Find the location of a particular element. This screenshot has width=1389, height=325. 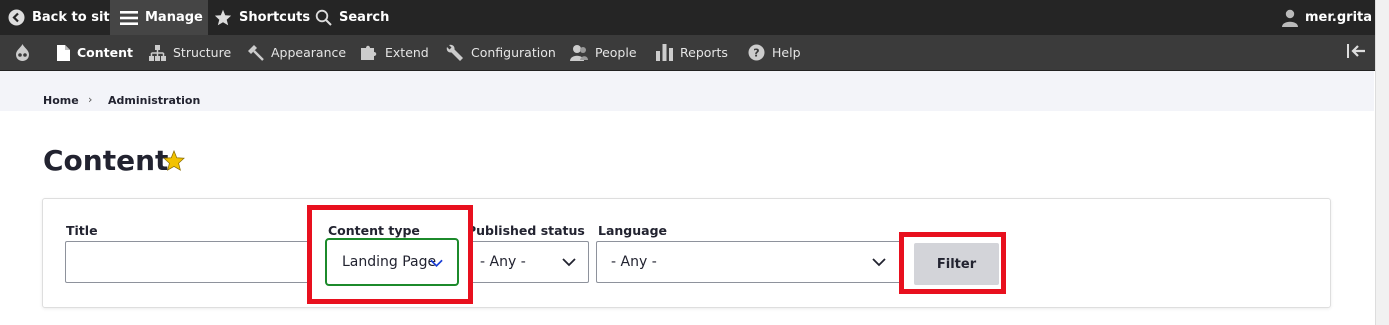

page-title: Content is located at coordinates (106, 160).